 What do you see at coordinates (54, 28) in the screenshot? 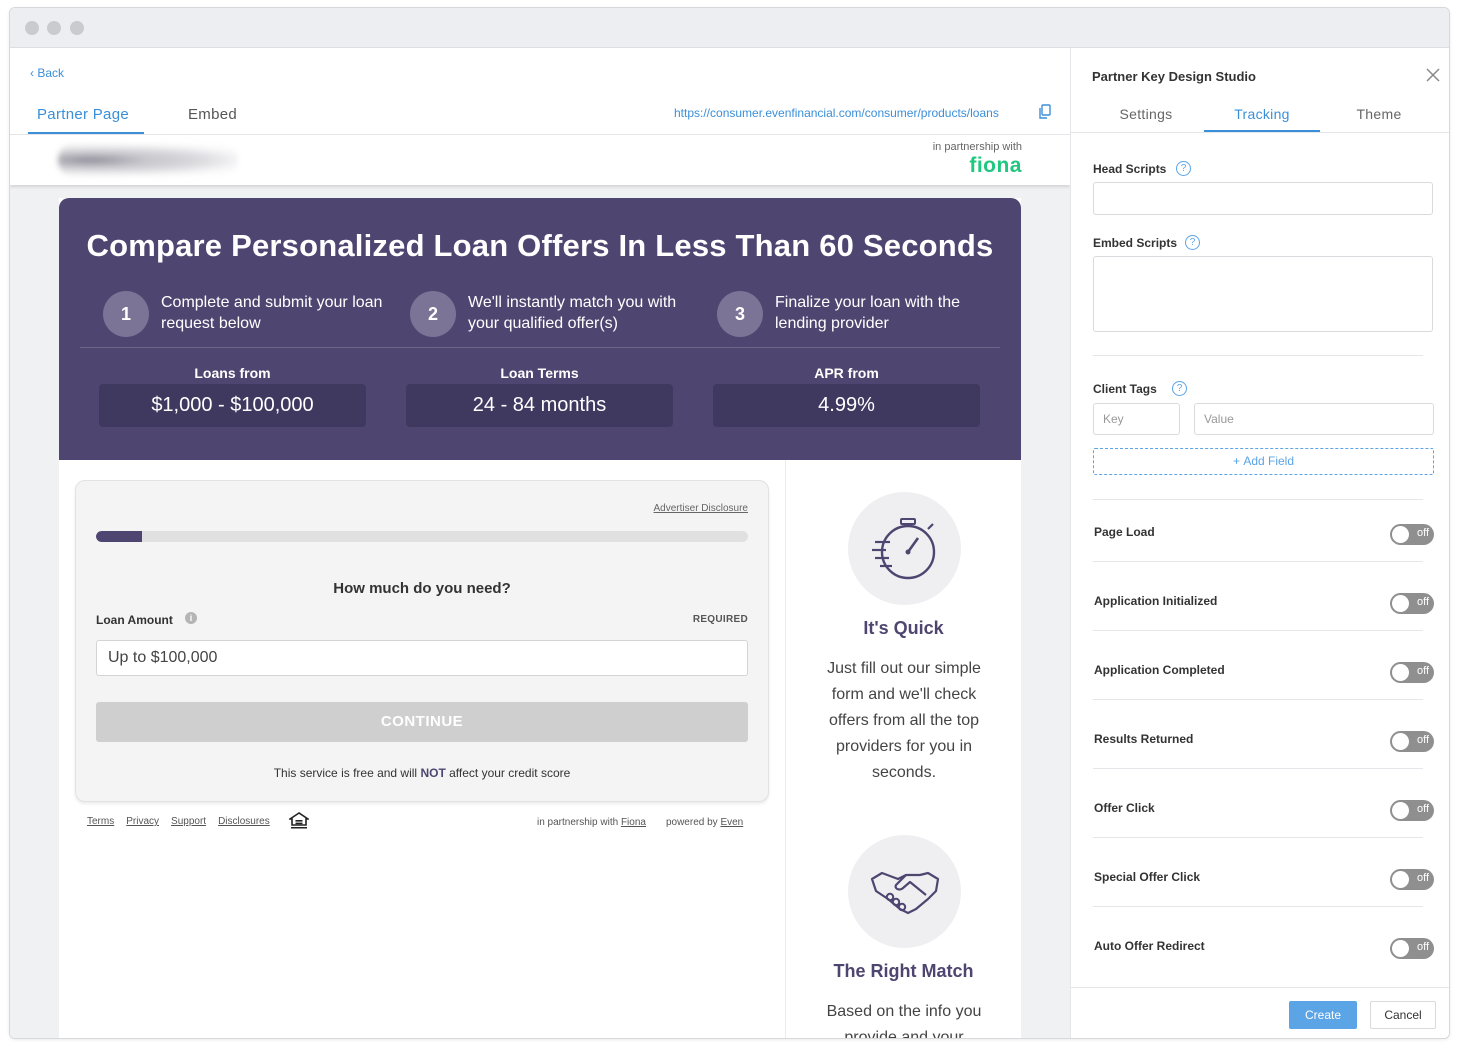
I see `window-minimize-dot` at bounding box center [54, 28].